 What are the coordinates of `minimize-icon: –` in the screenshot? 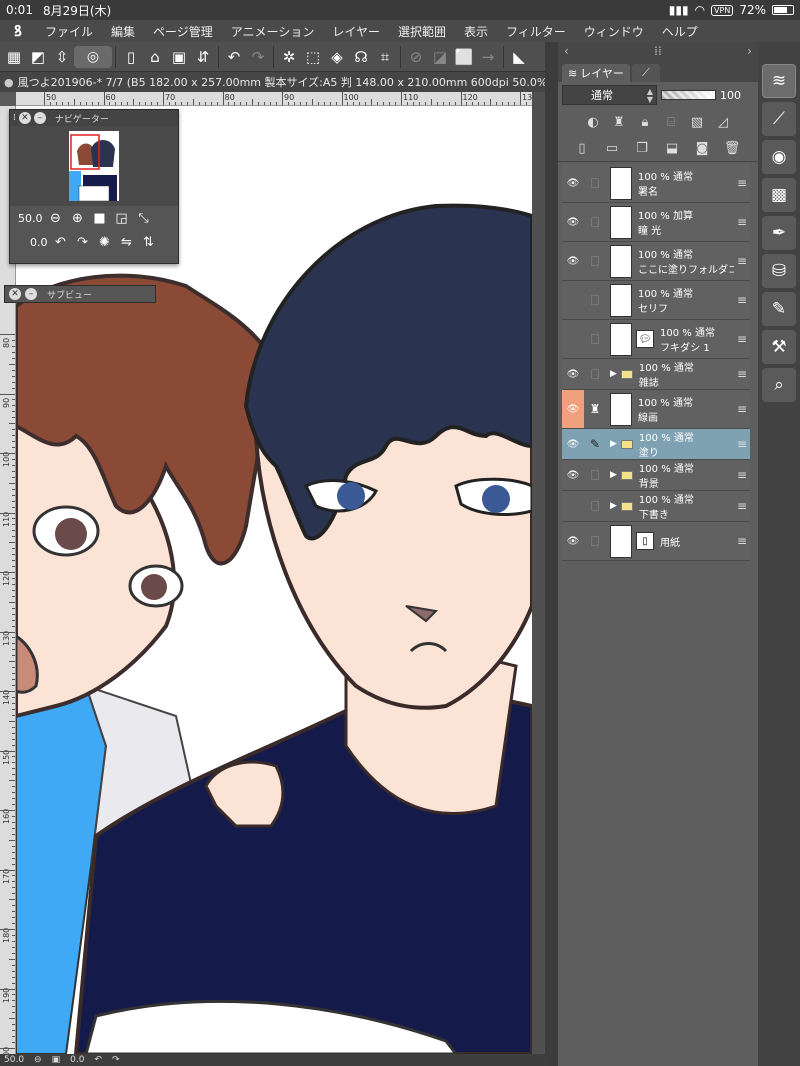 It's located at (31, 294).